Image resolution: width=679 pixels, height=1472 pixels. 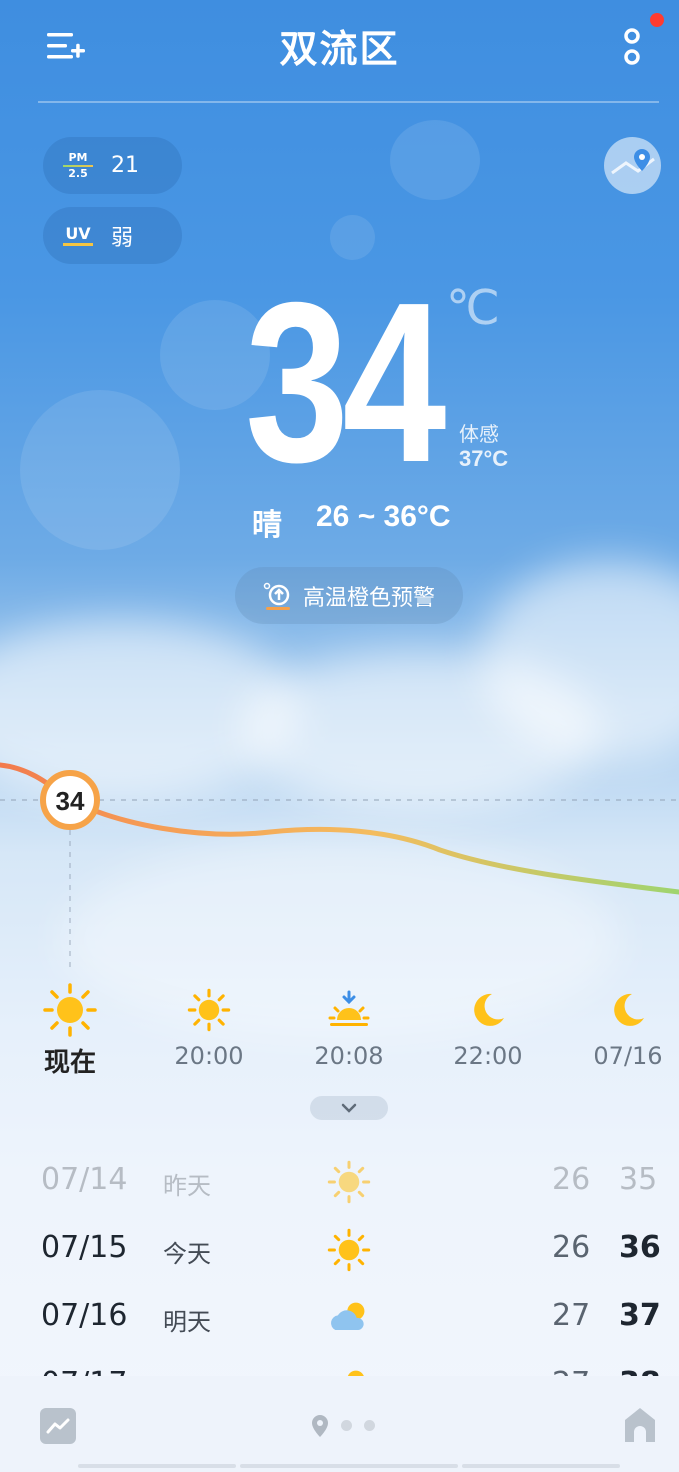 I want to click on temperature-unit: ℃, so click(x=473, y=308).